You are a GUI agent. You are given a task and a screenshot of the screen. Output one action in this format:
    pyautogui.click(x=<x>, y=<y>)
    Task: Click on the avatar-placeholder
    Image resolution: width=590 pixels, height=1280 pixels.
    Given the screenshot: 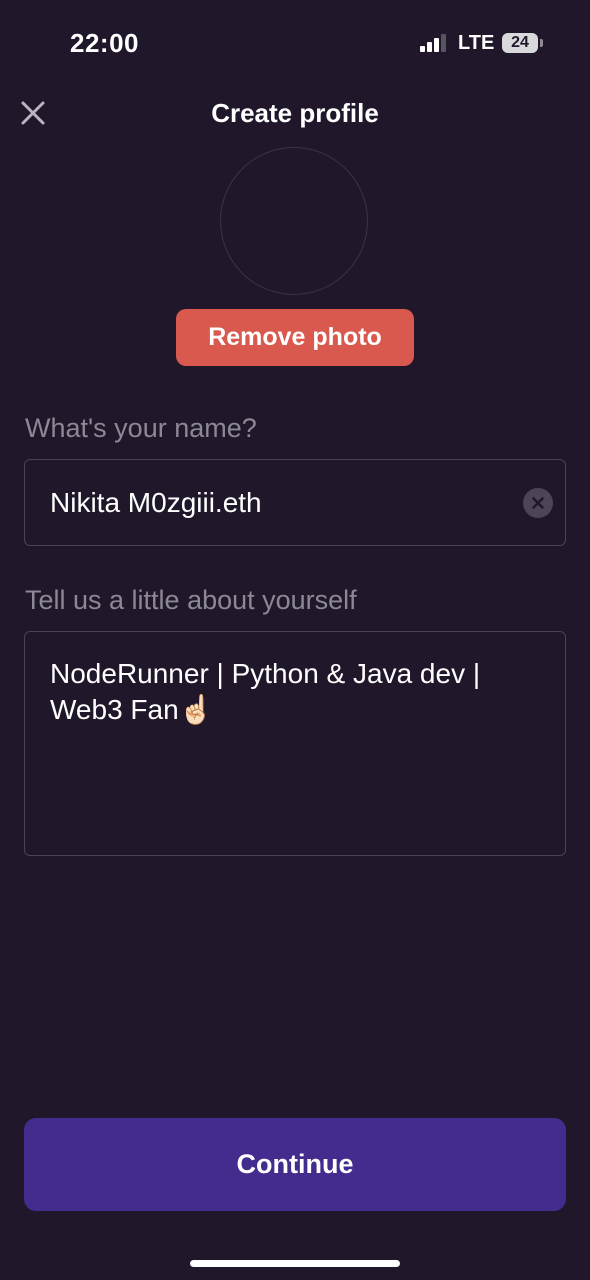 What is the action you would take?
    pyautogui.click(x=294, y=221)
    